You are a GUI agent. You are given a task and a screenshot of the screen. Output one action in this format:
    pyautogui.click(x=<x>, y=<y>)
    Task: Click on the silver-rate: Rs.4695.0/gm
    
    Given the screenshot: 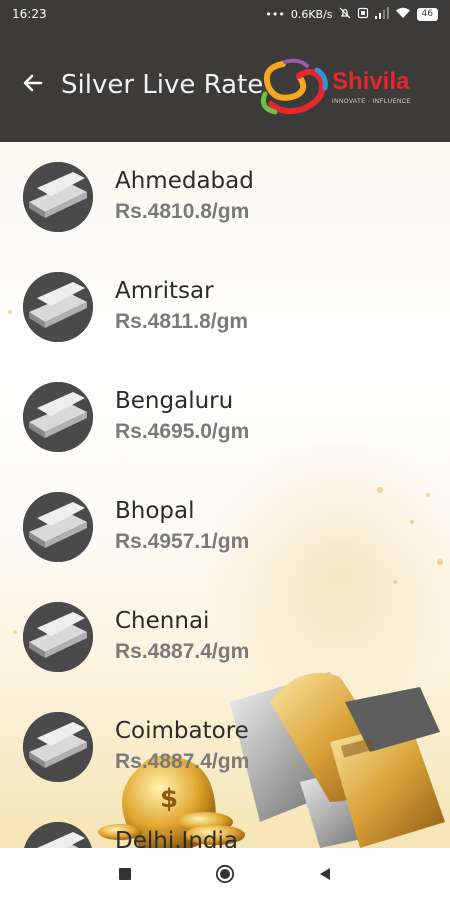 What is the action you would take?
    pyautogui.click(x=182, y=431)
    